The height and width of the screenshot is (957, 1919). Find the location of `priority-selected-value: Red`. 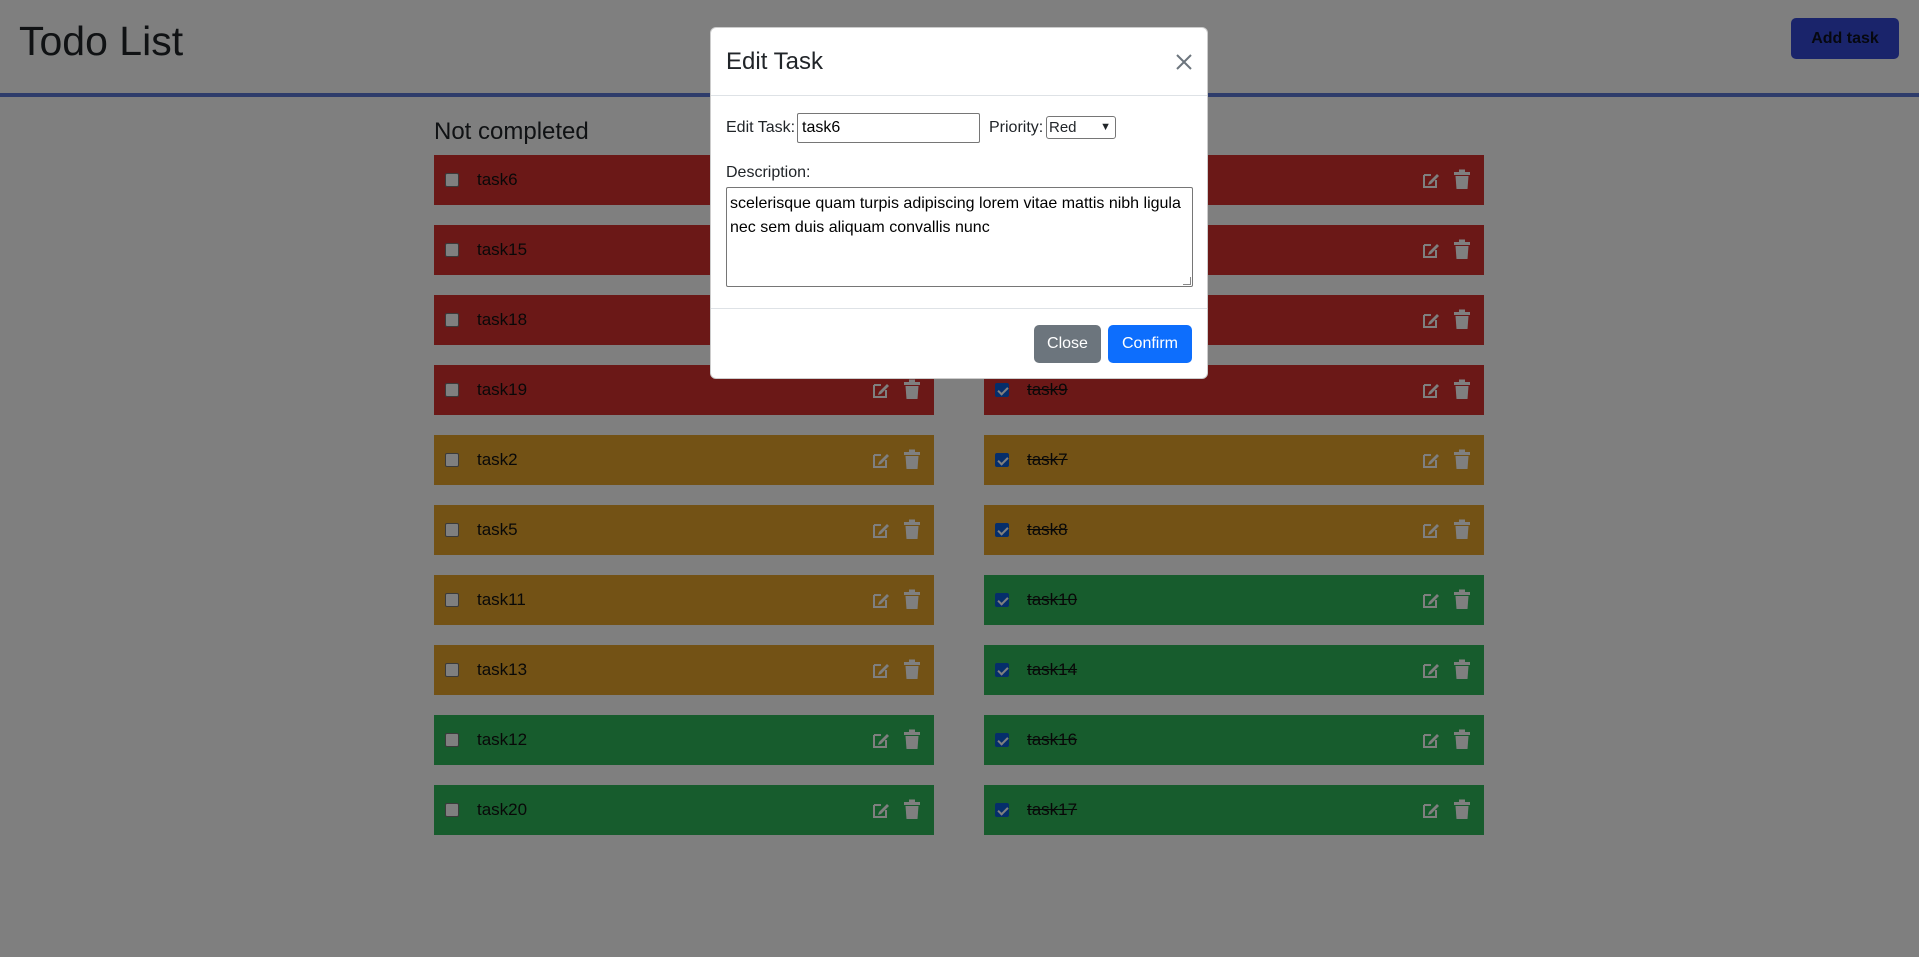

priority-selected-value: Red is located at coordinates (1063, 127).